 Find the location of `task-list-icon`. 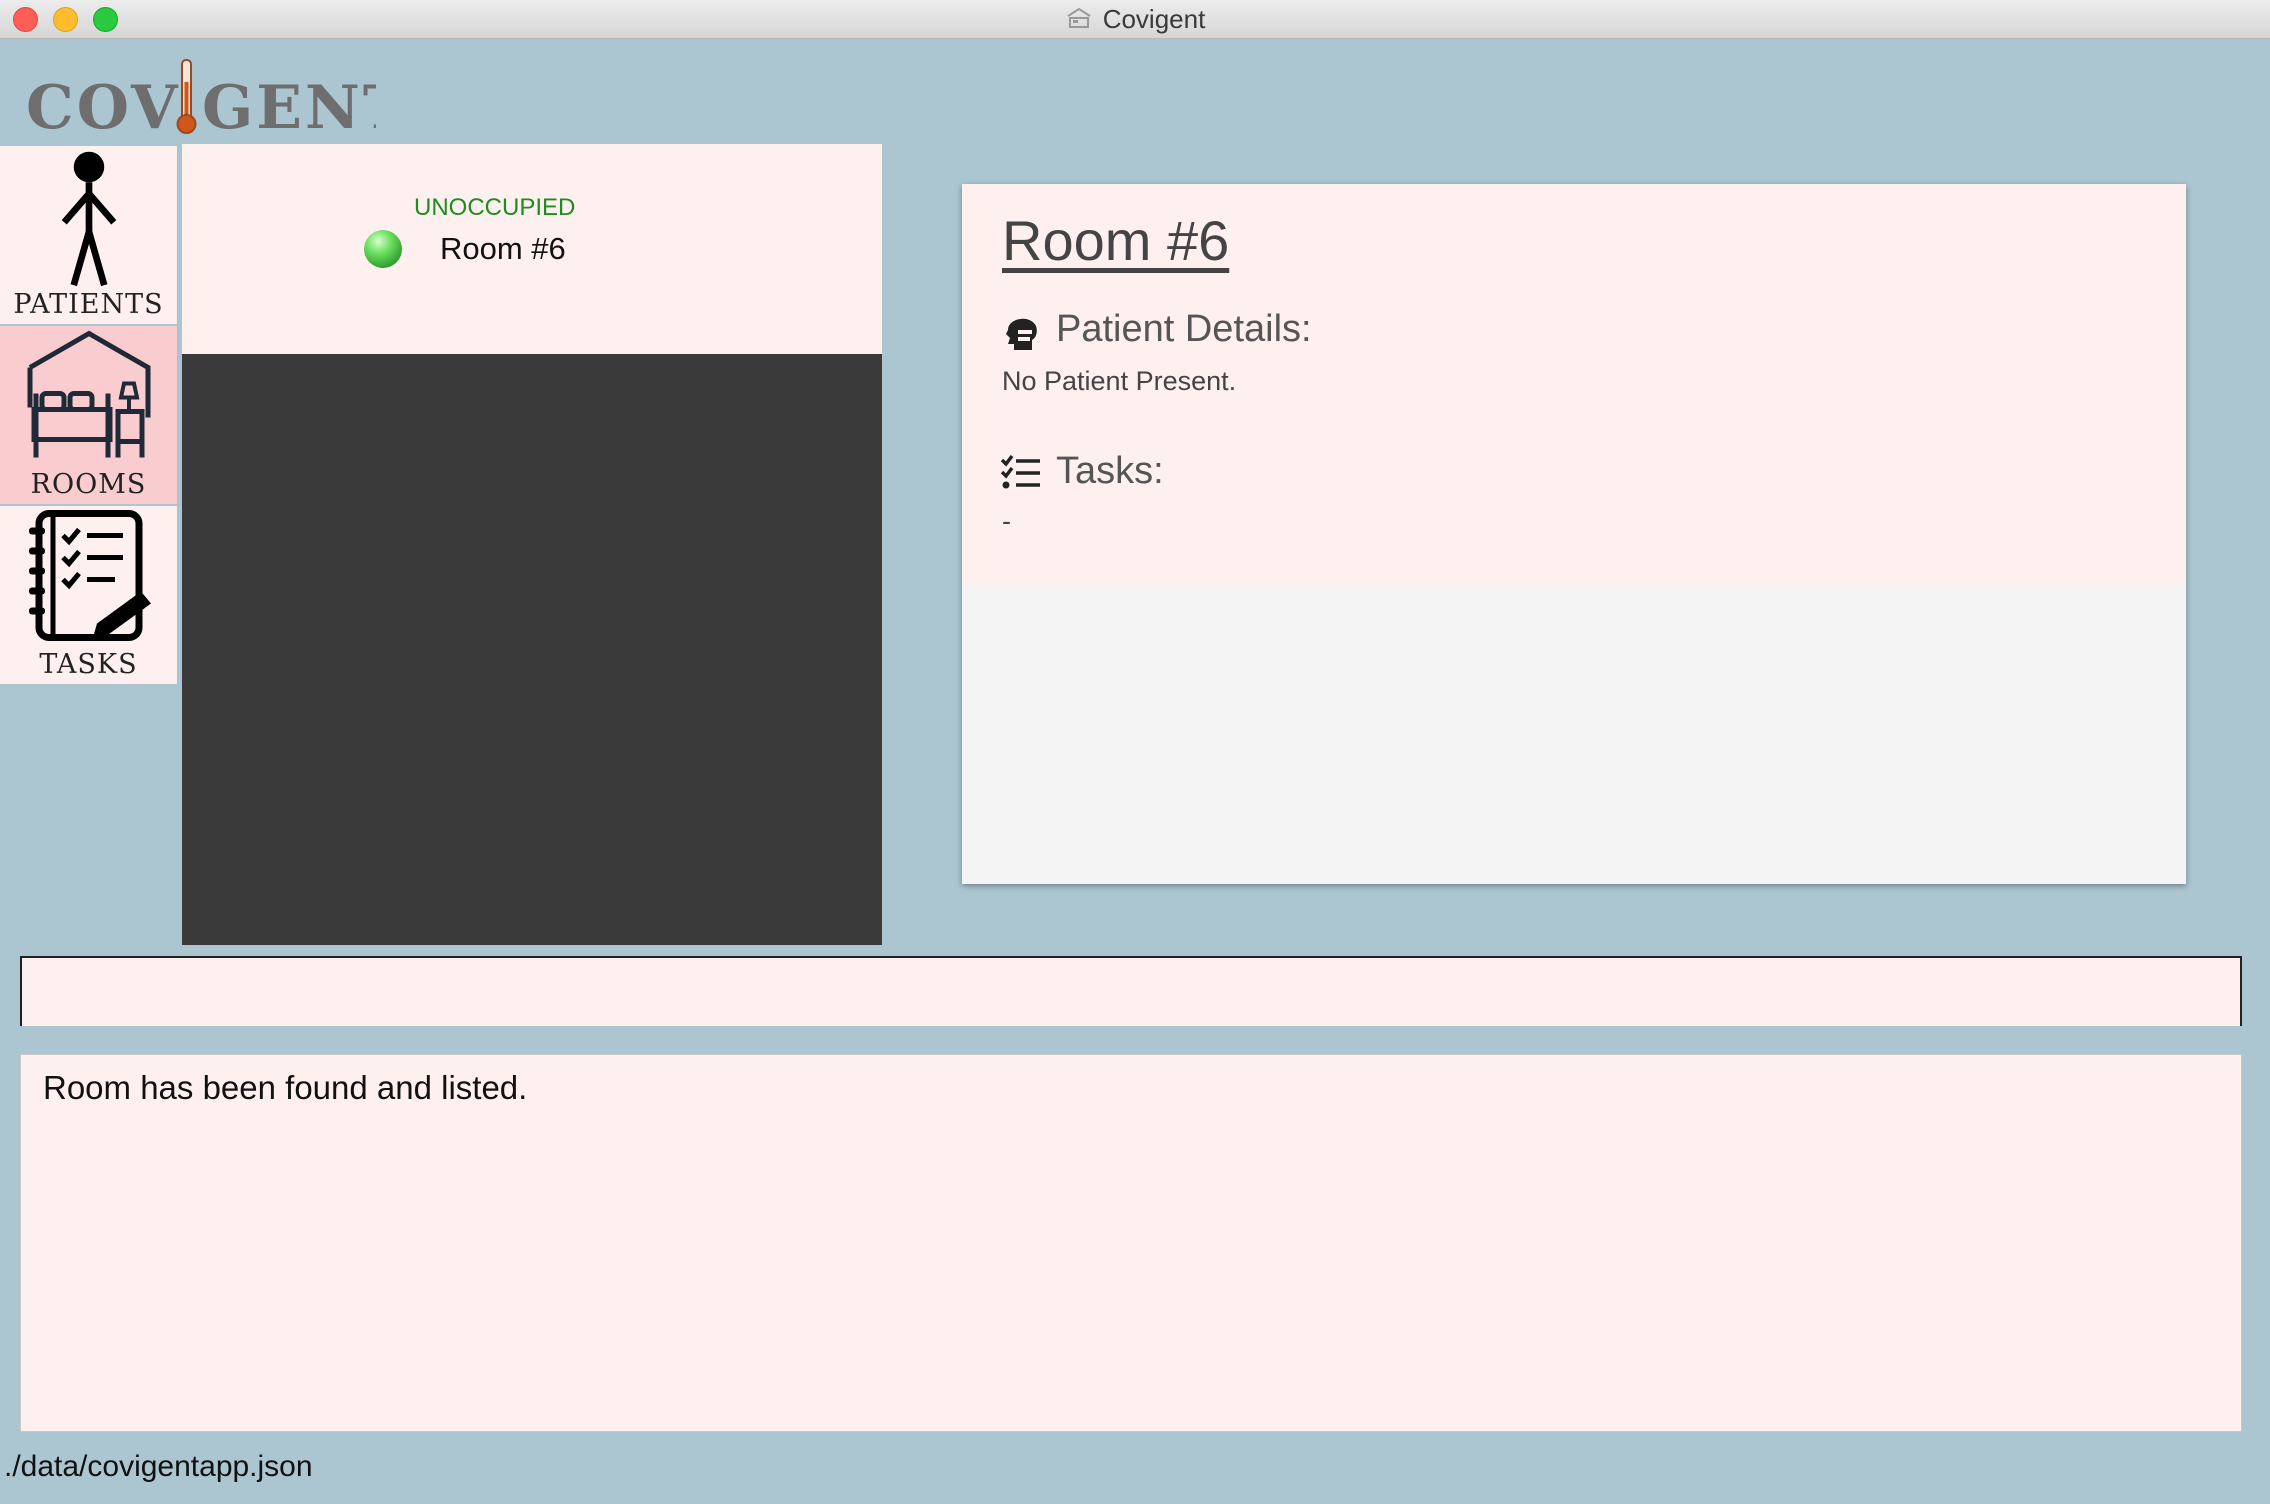

task-list-icon is located at coordinates (1020, 471).